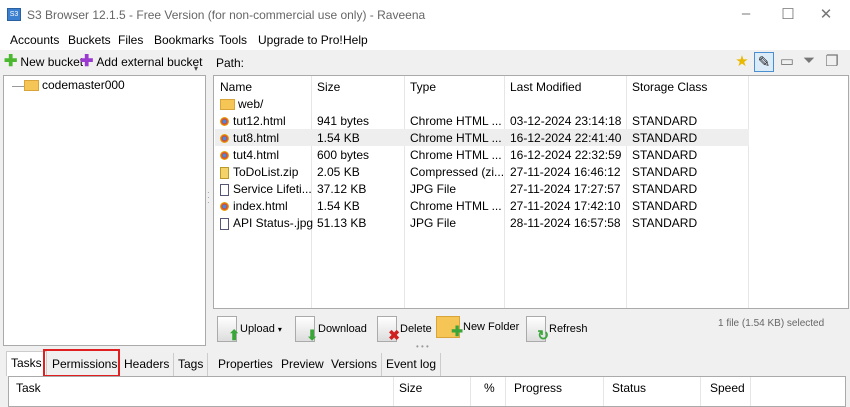  Describe the element at coordinates (427, 391) in the screenshot. I see `tasks-table: Task Size % Progress Status Speed` at that location.